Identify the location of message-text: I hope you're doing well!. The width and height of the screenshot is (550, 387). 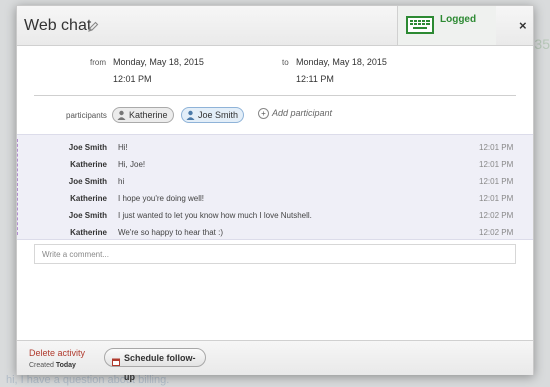
(161, 198).